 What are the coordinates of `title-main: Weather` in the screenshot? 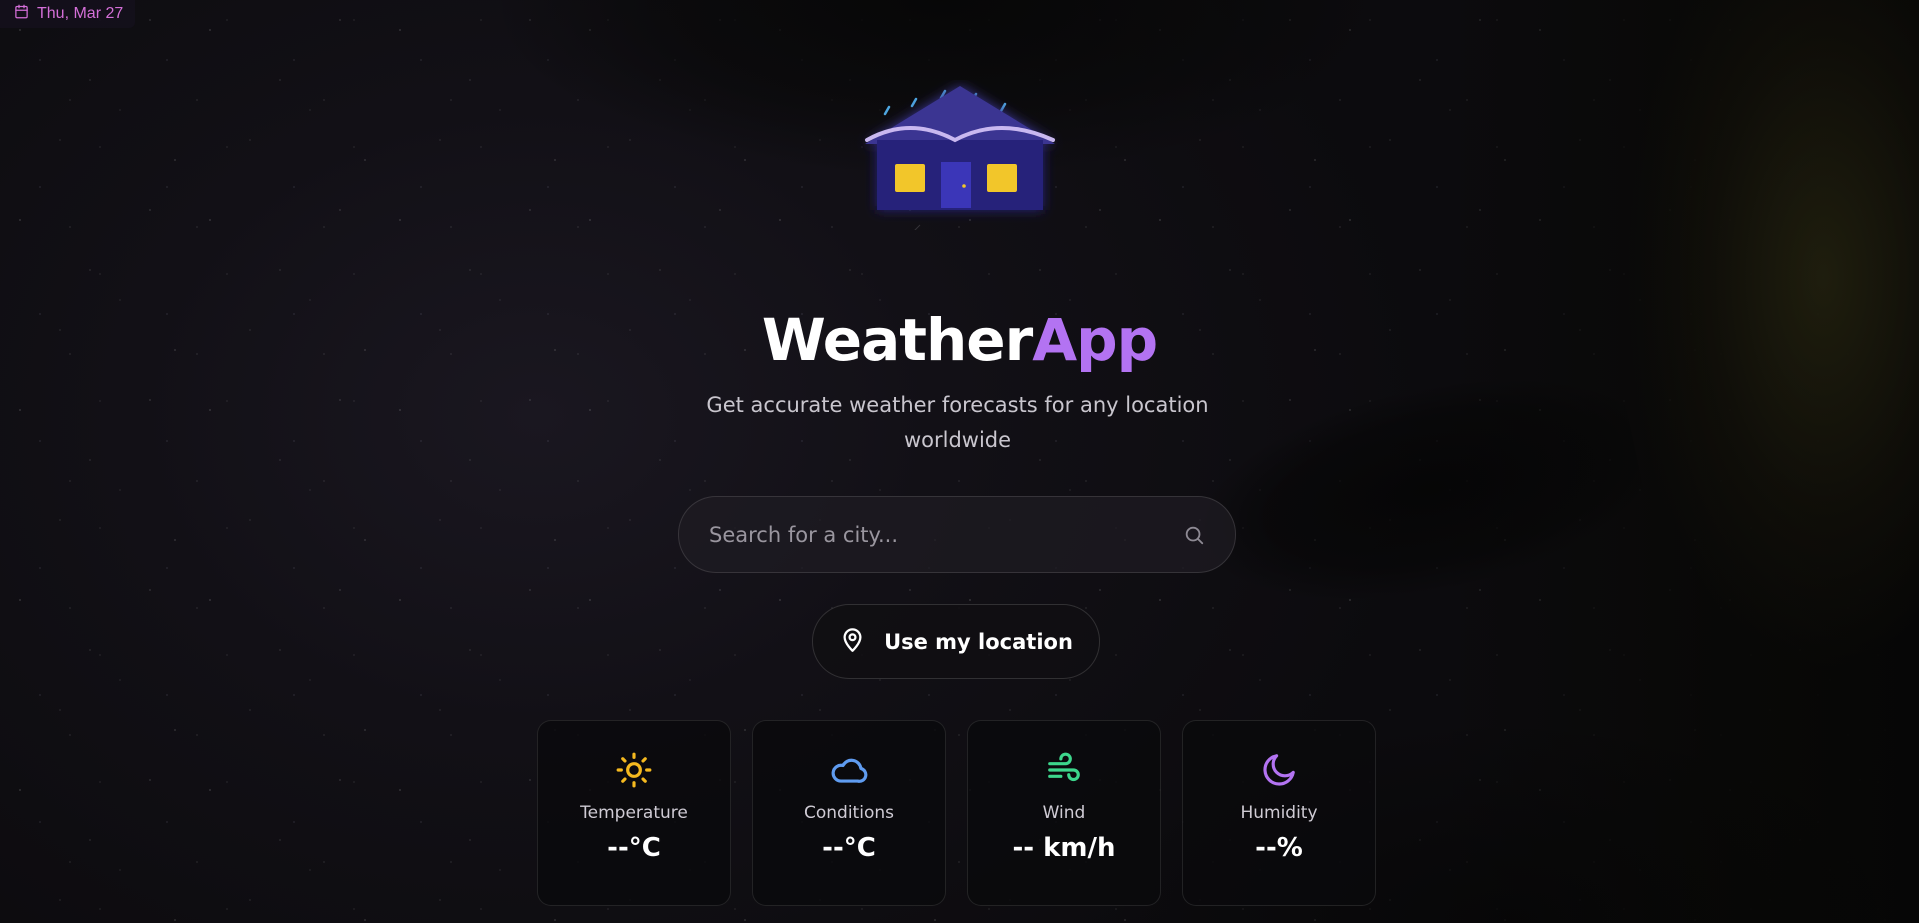 It's located at (897, 340).